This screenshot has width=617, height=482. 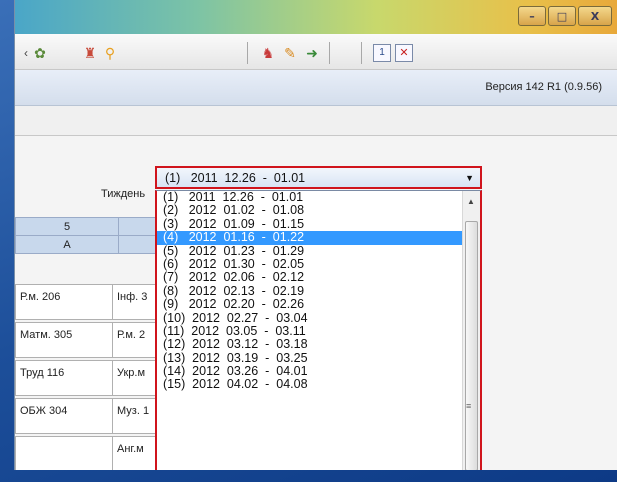 I want to click on dropdown-option: (5) 2012 01.23 - 01.29, so click(x=318, y=251).